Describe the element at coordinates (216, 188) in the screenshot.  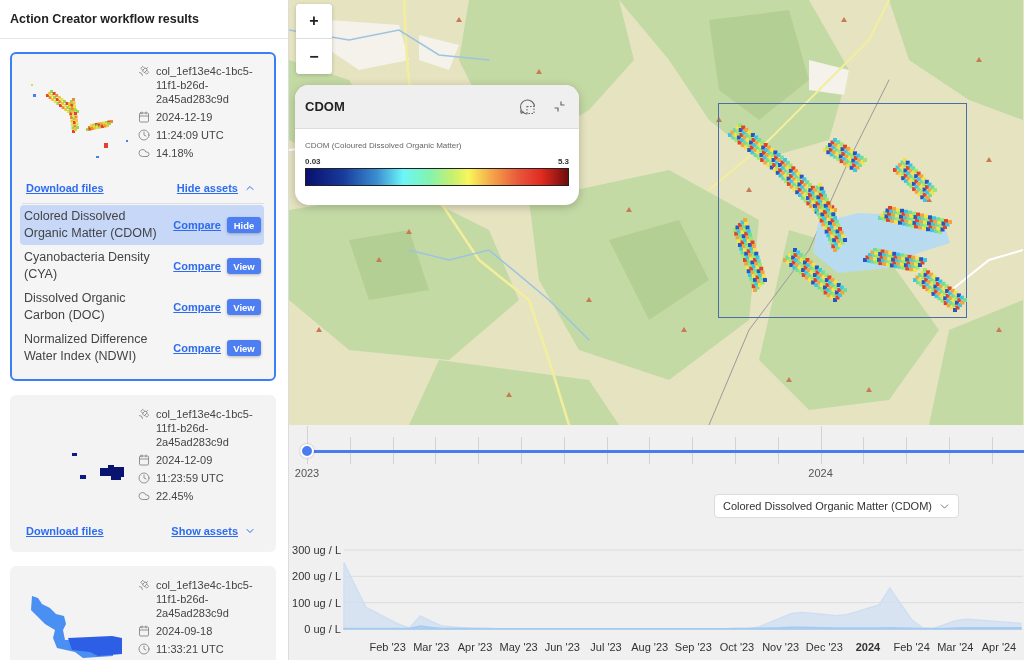
I see `assets-toggle-link: Hide assets` at that location.